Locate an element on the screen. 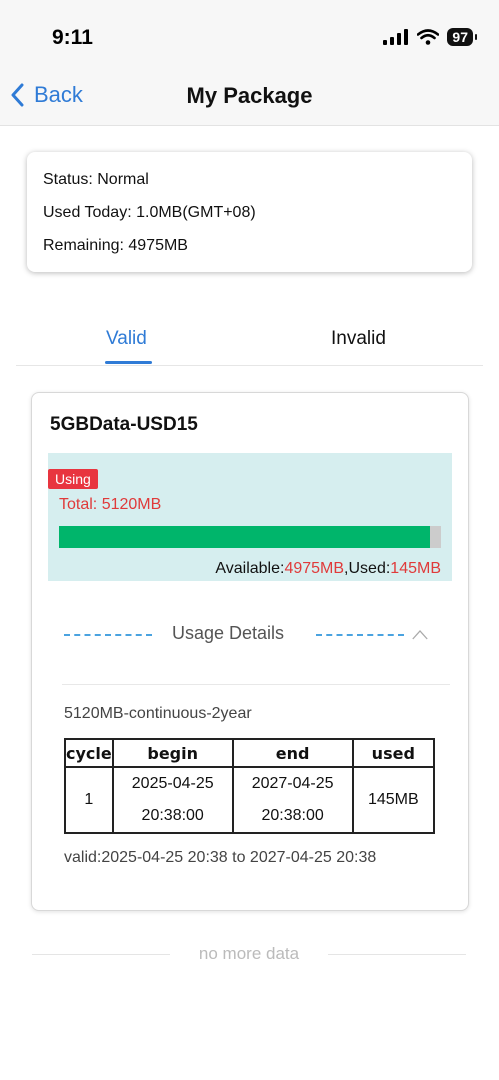 The image size is (499, 1080). cell-end: 2027-04-25 20:38:00 is located at coordinates (292, 800).